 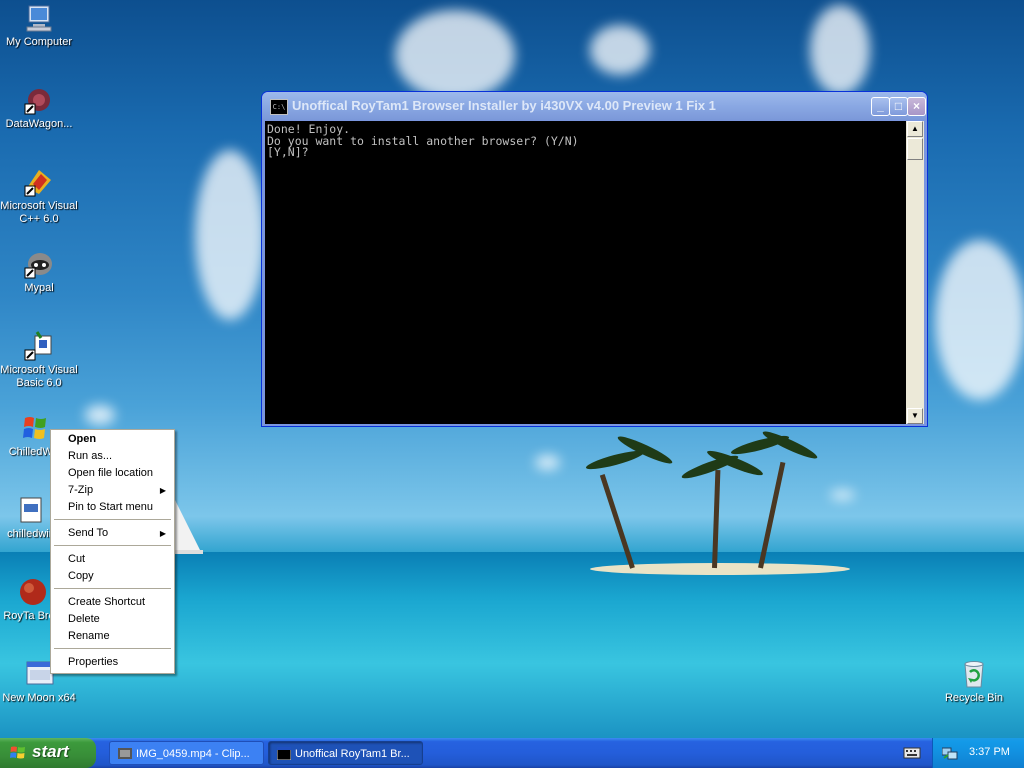 I want to click on icon-label: Mypal, so click(x=39, y=288).